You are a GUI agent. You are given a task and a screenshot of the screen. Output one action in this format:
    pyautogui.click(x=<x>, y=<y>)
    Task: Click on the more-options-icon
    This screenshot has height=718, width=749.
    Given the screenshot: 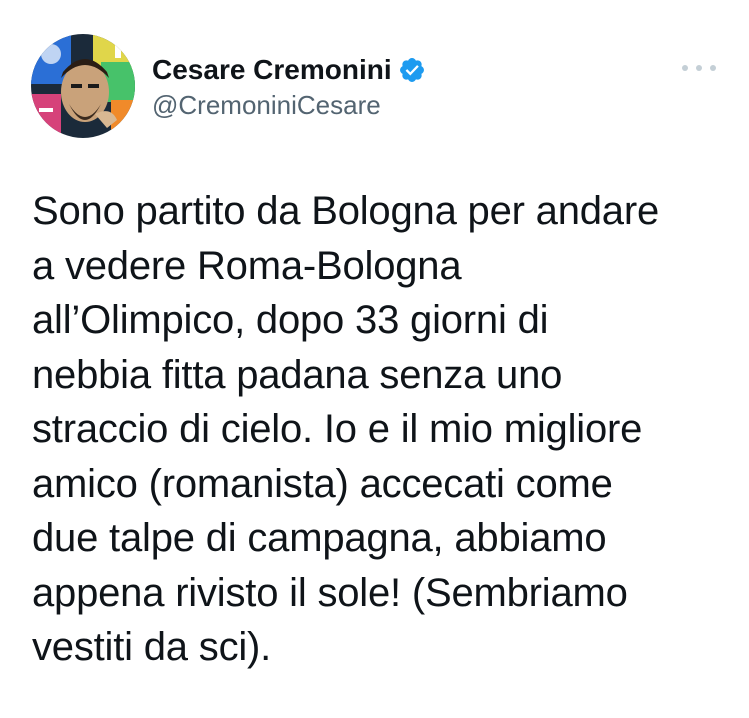 What is the action you would take?
    pyautogui.click(x=699, y=68)
    